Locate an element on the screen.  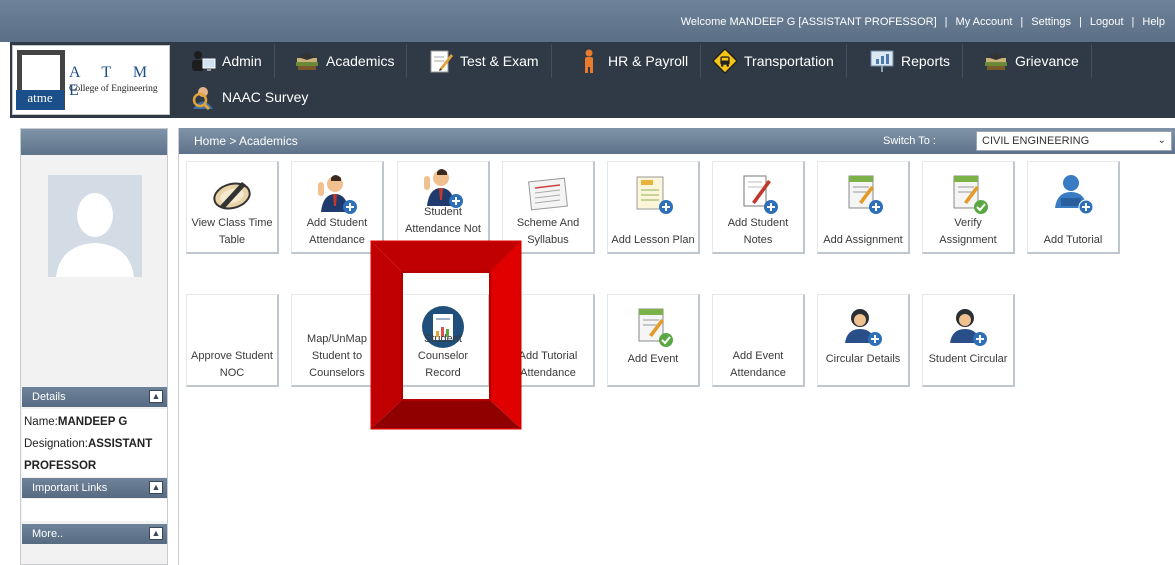
tile-student-counselor-record: Student Counselor Record is located at coordinates (443, 340).